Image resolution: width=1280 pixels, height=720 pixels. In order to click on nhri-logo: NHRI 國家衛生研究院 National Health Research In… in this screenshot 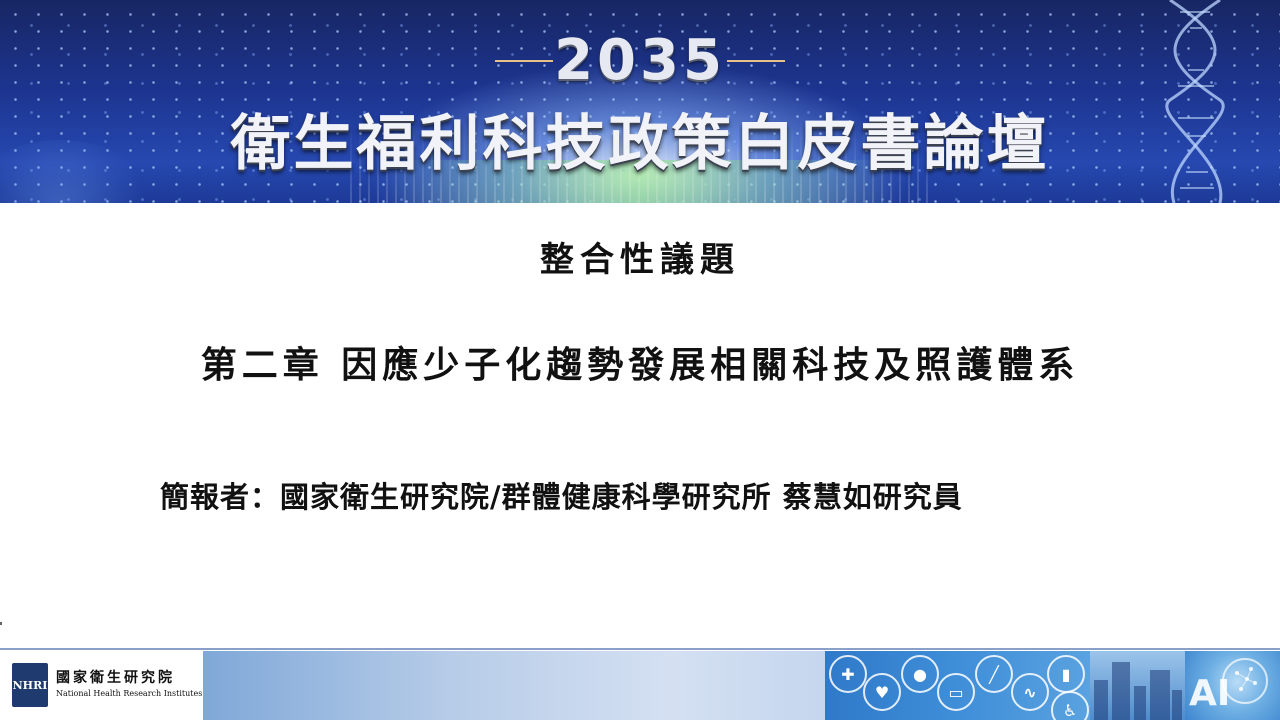, I will do `click(101, 685)`.